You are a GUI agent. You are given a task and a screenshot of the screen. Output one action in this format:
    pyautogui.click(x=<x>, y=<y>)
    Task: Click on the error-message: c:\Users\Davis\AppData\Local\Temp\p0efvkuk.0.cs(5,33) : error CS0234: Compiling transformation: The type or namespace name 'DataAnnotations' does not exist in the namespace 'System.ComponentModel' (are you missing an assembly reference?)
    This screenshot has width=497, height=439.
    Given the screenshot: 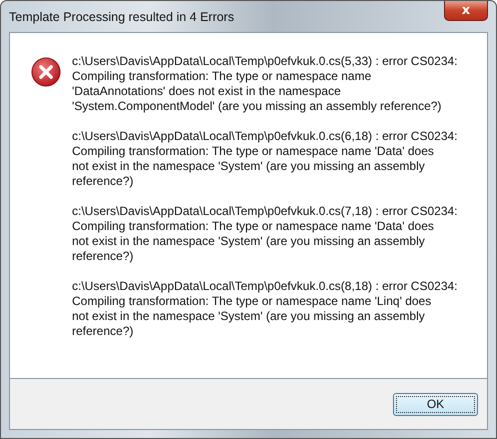 What is the action you would take?
    pyautogui.click(x=265, y=84)
    